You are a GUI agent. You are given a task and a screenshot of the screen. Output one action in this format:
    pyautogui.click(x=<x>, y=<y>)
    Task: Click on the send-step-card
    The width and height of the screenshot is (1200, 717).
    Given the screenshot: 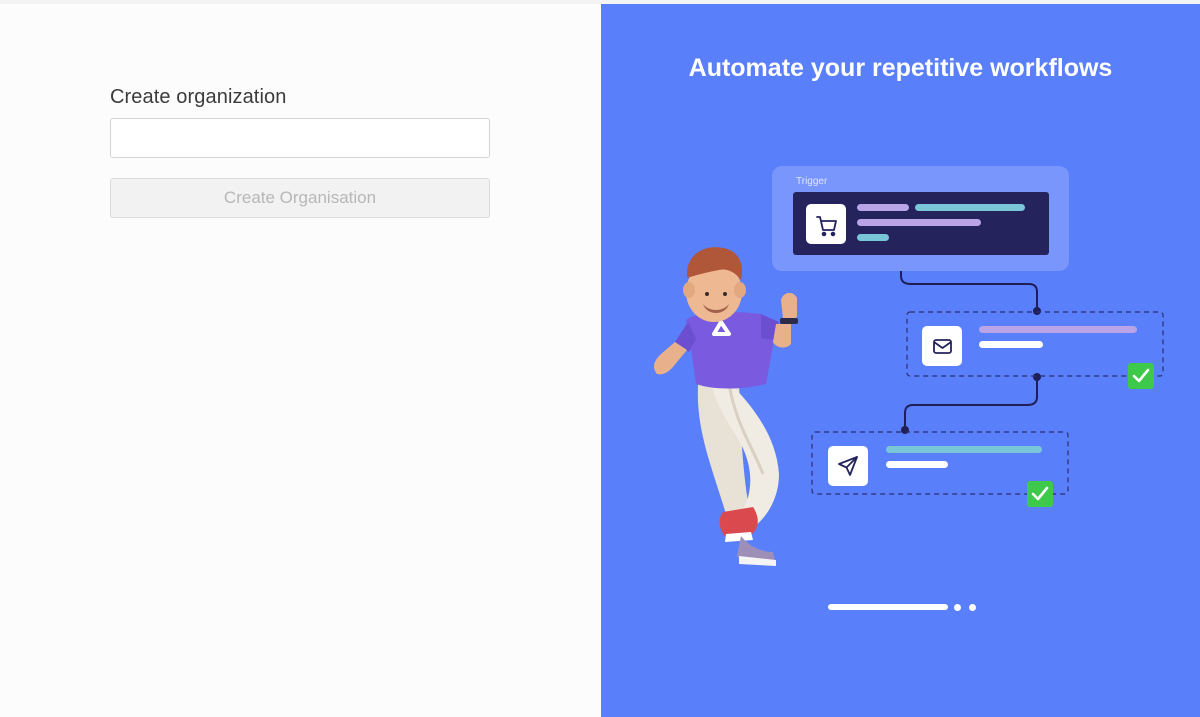 What is the action you would take?
    pyautogui.click(x=940, y=469)
    